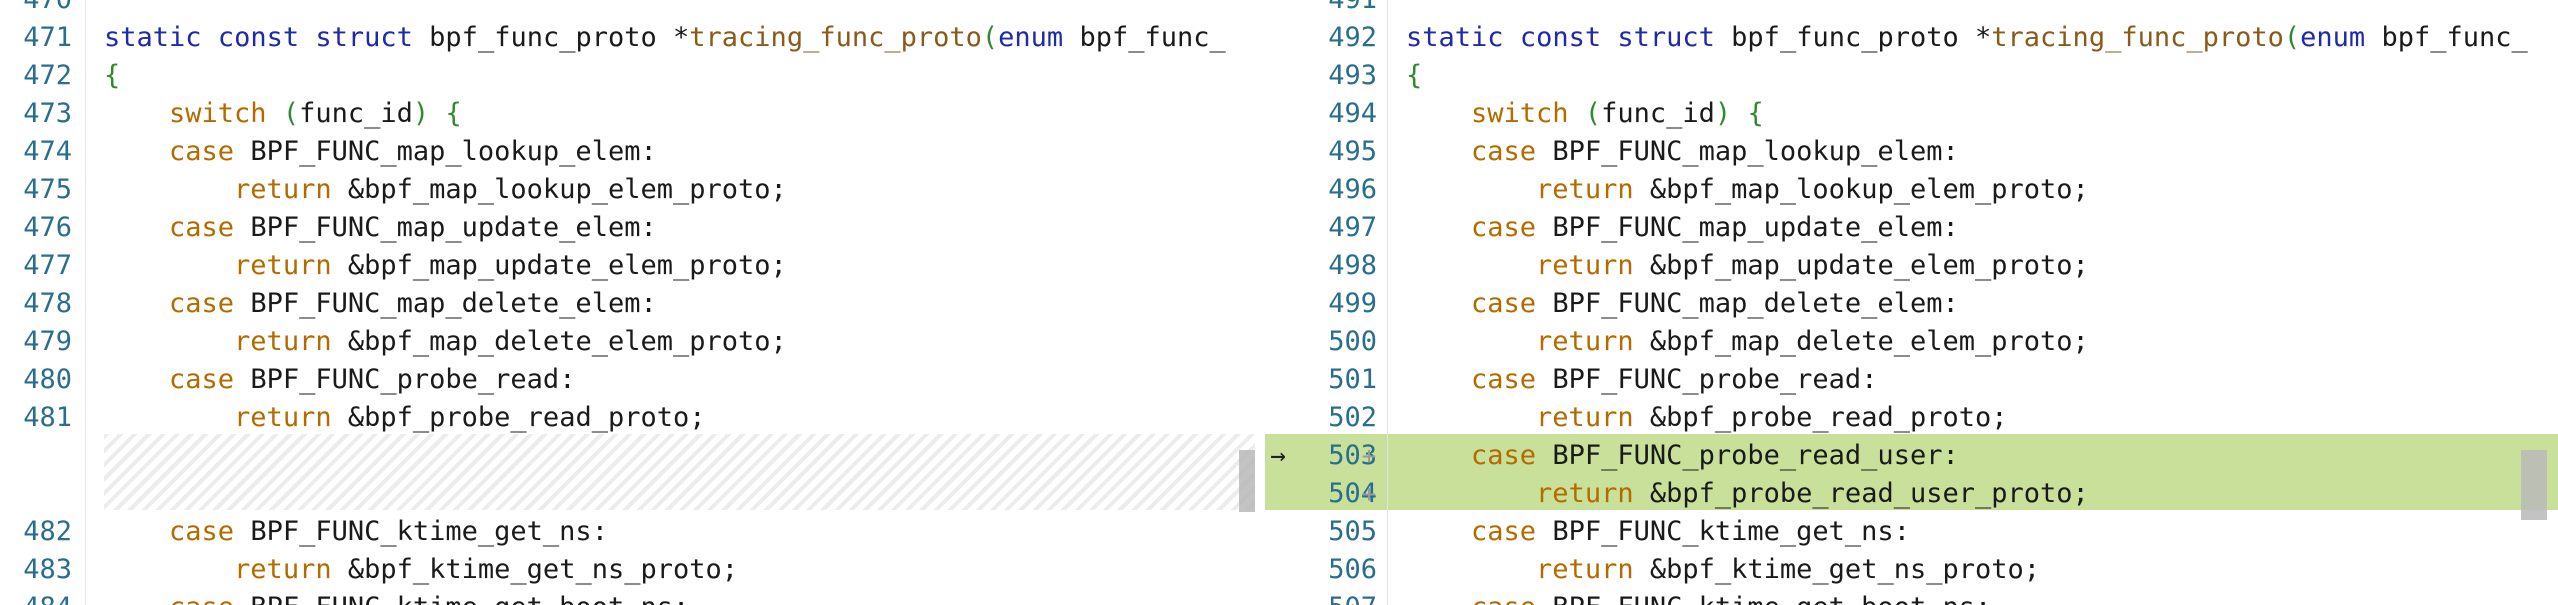  I want to click on left-line-number: 479, so click(47, 341).